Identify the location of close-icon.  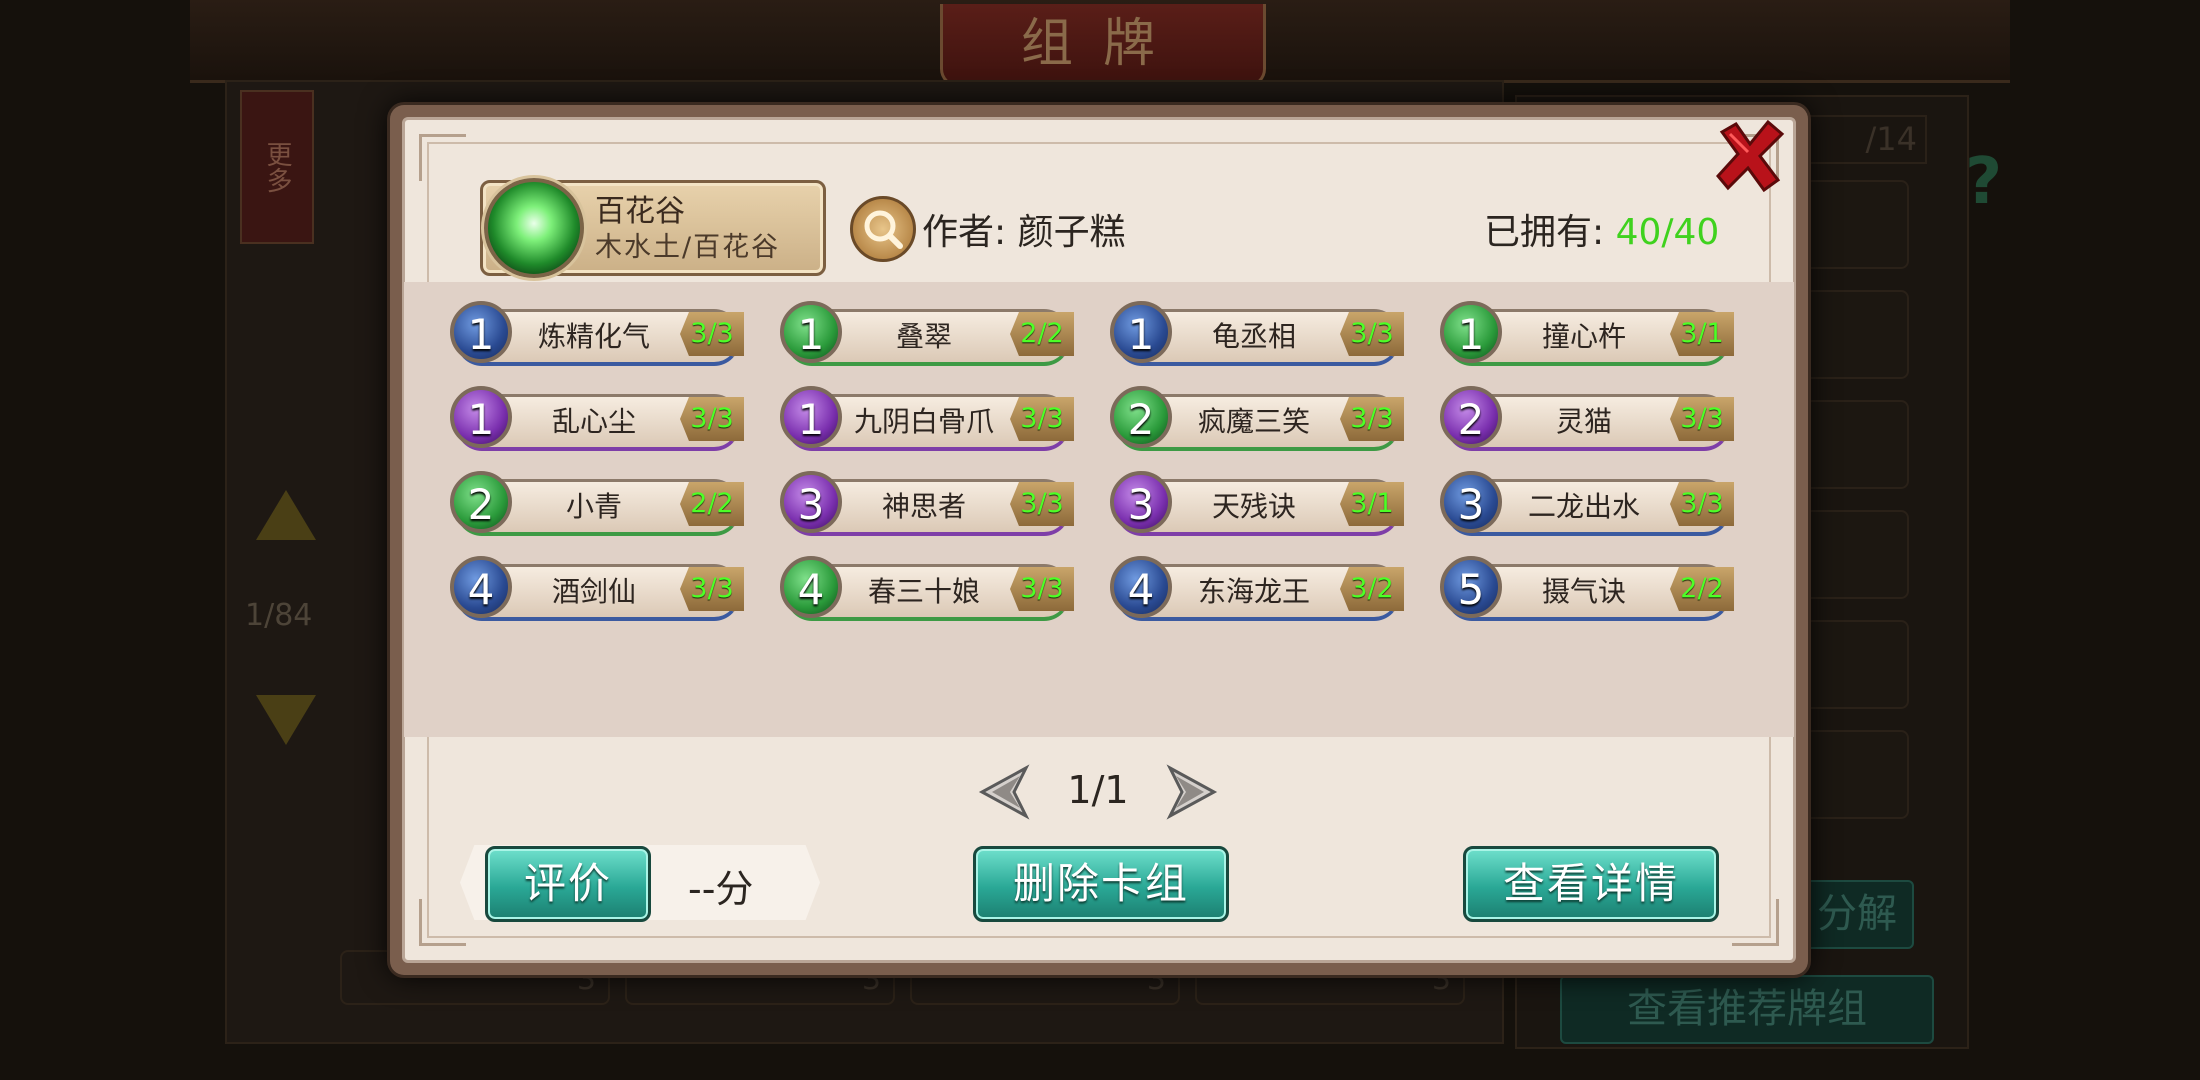
(1750, 156).